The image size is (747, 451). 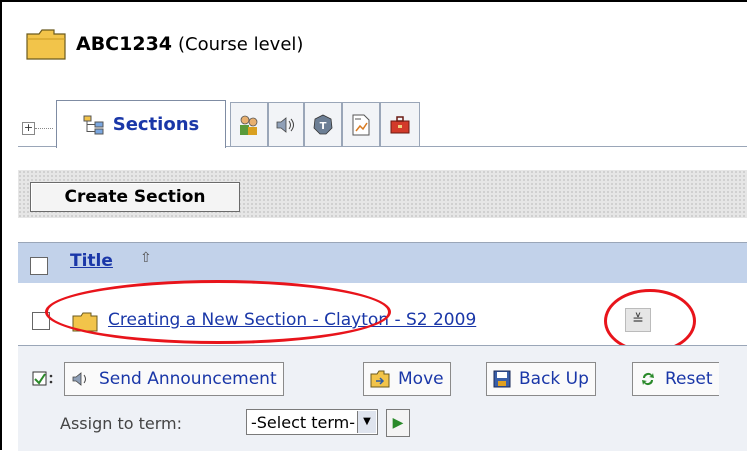 I want to click on go-button: ▶, so click(x=398, y=423).